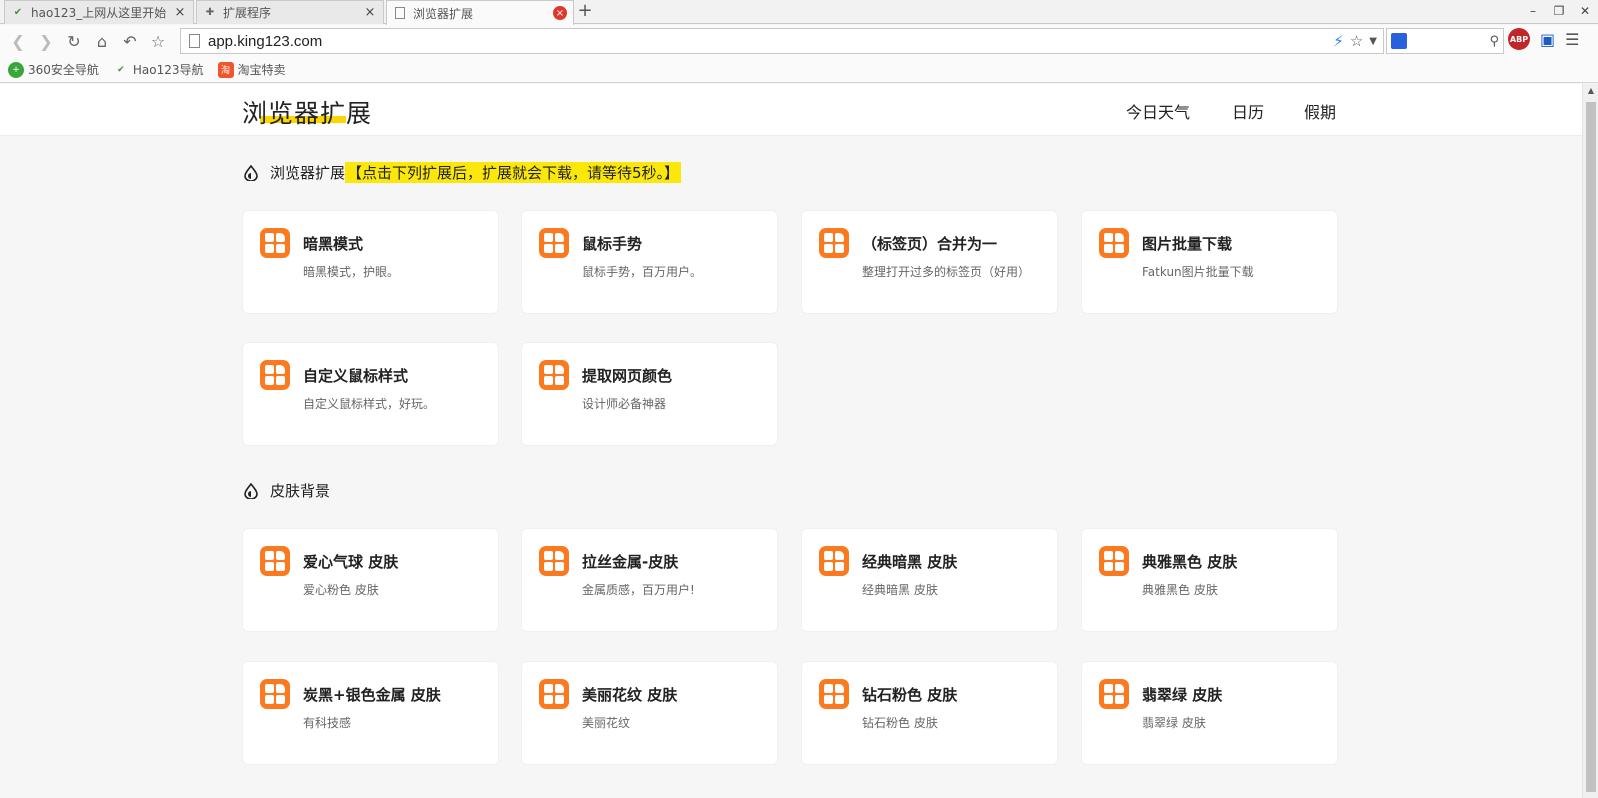 This screenshot has width=1598, height=798. I want to click on card-title: 图片批量下载, so click(1187, 244).